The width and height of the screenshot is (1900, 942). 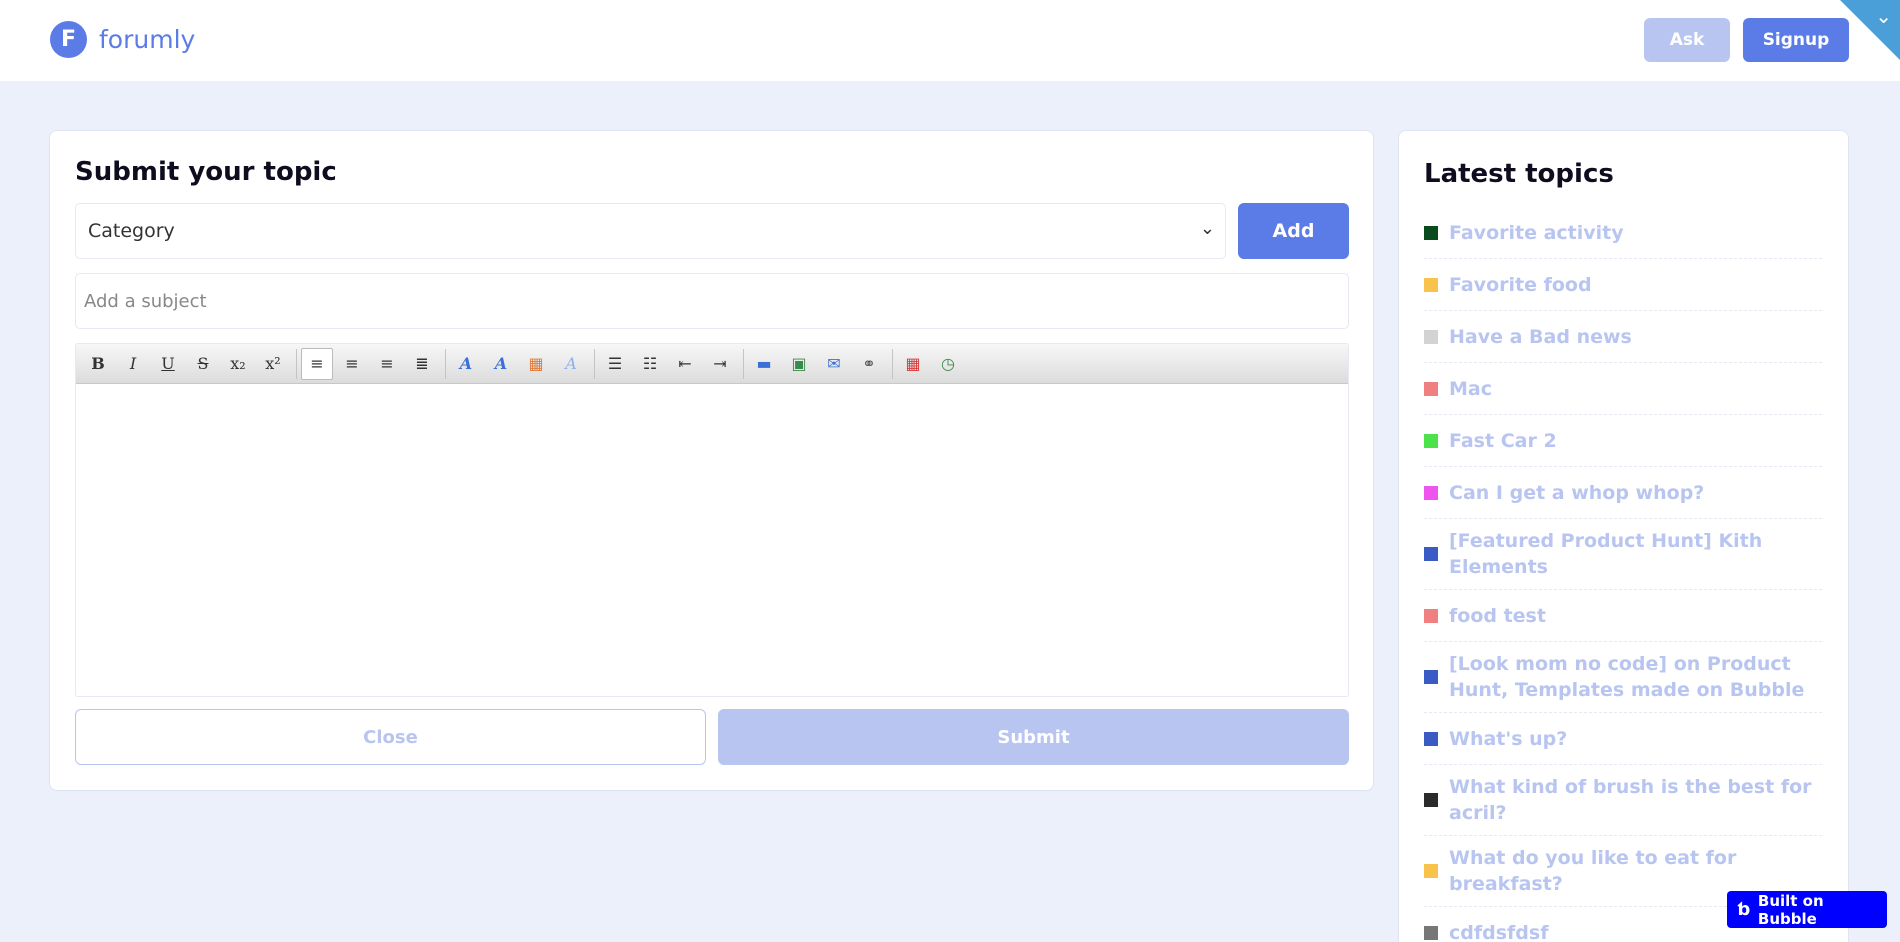 I want to click on logo: F forumly, so click(x=122, y=39).